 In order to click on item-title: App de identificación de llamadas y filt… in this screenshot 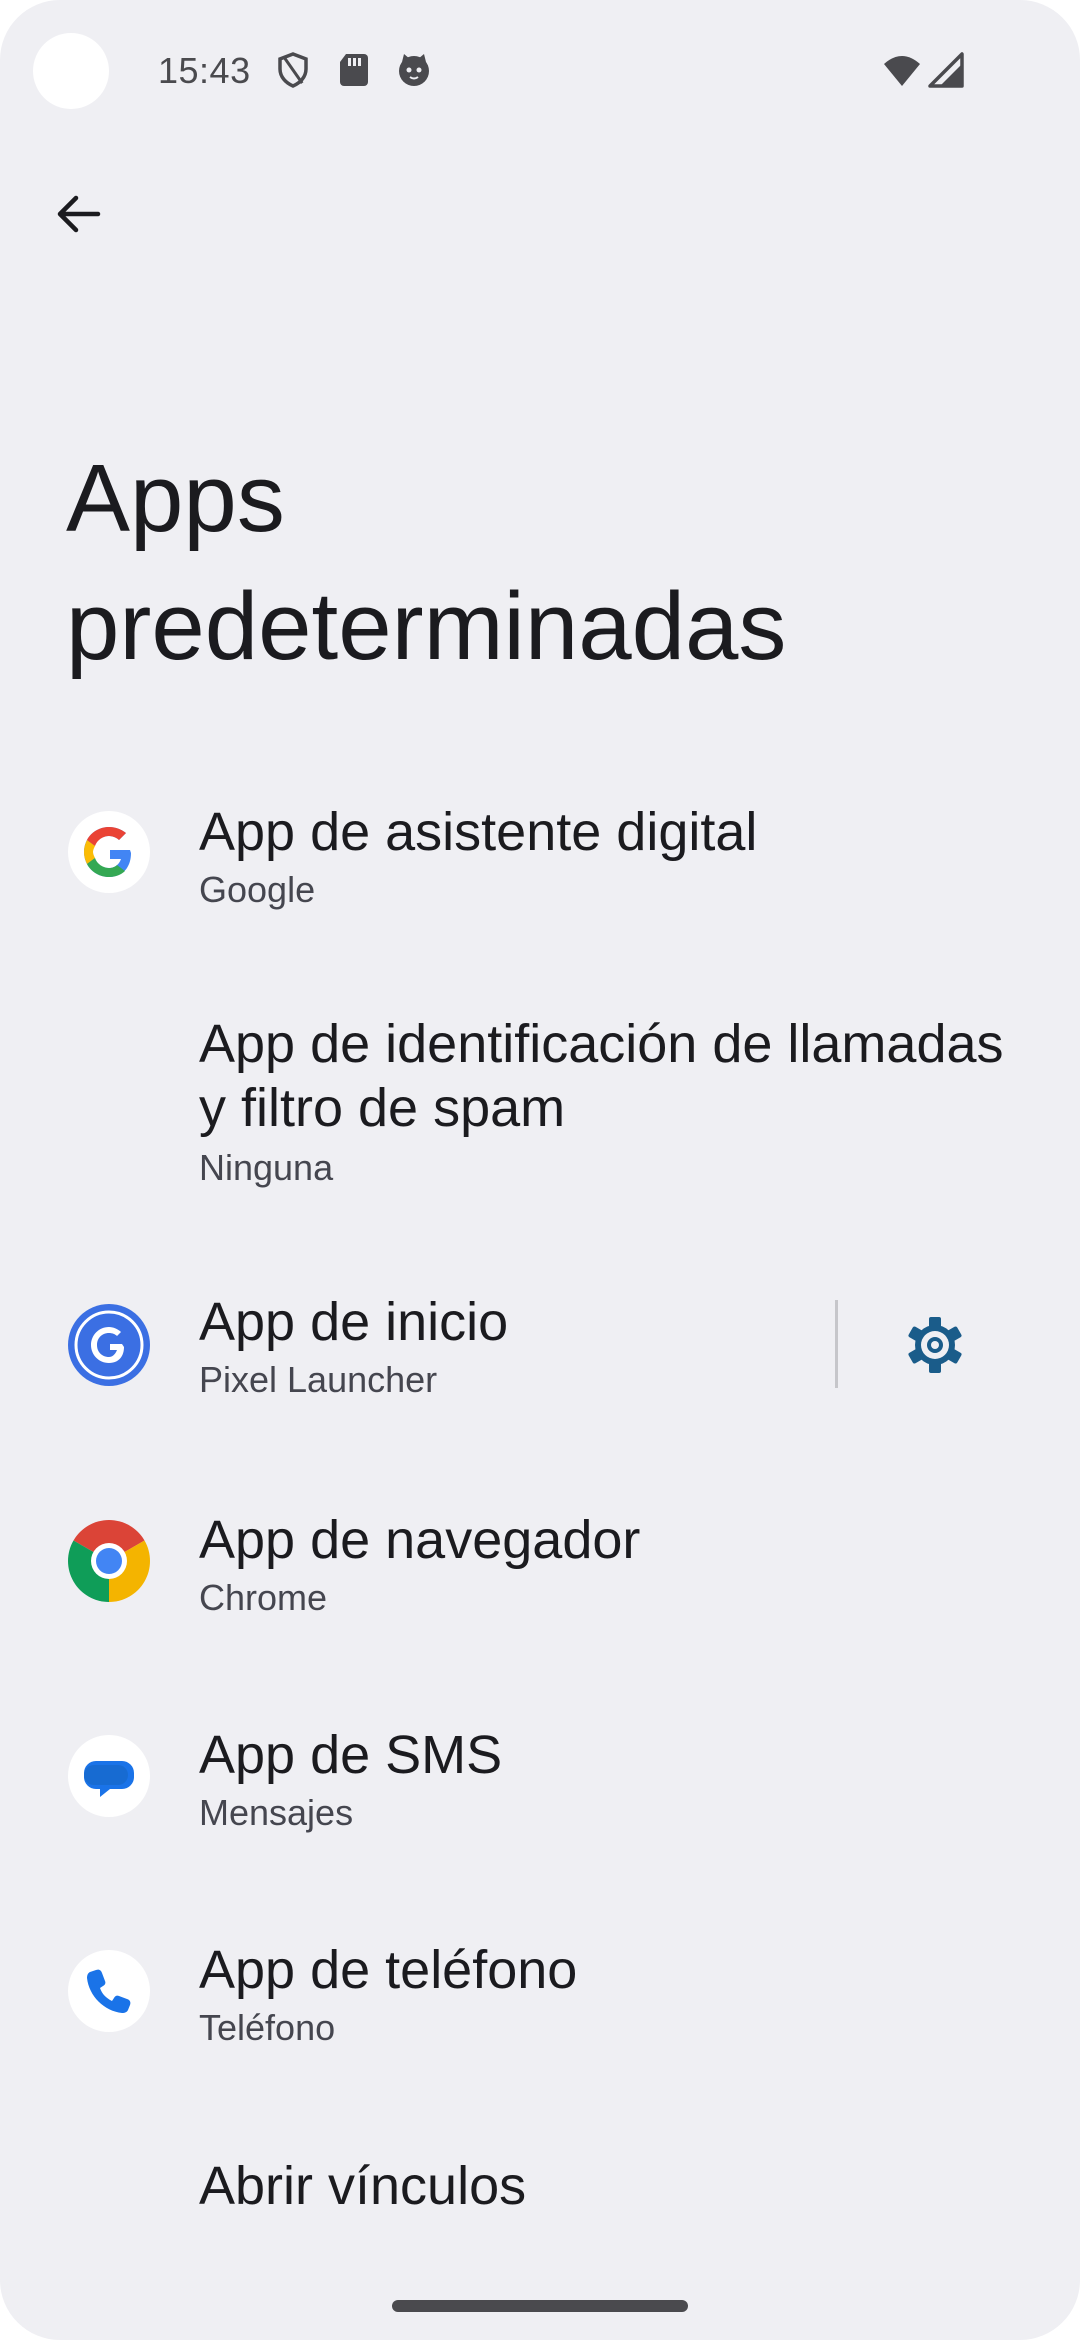, I will do `click(601, 1076)`.